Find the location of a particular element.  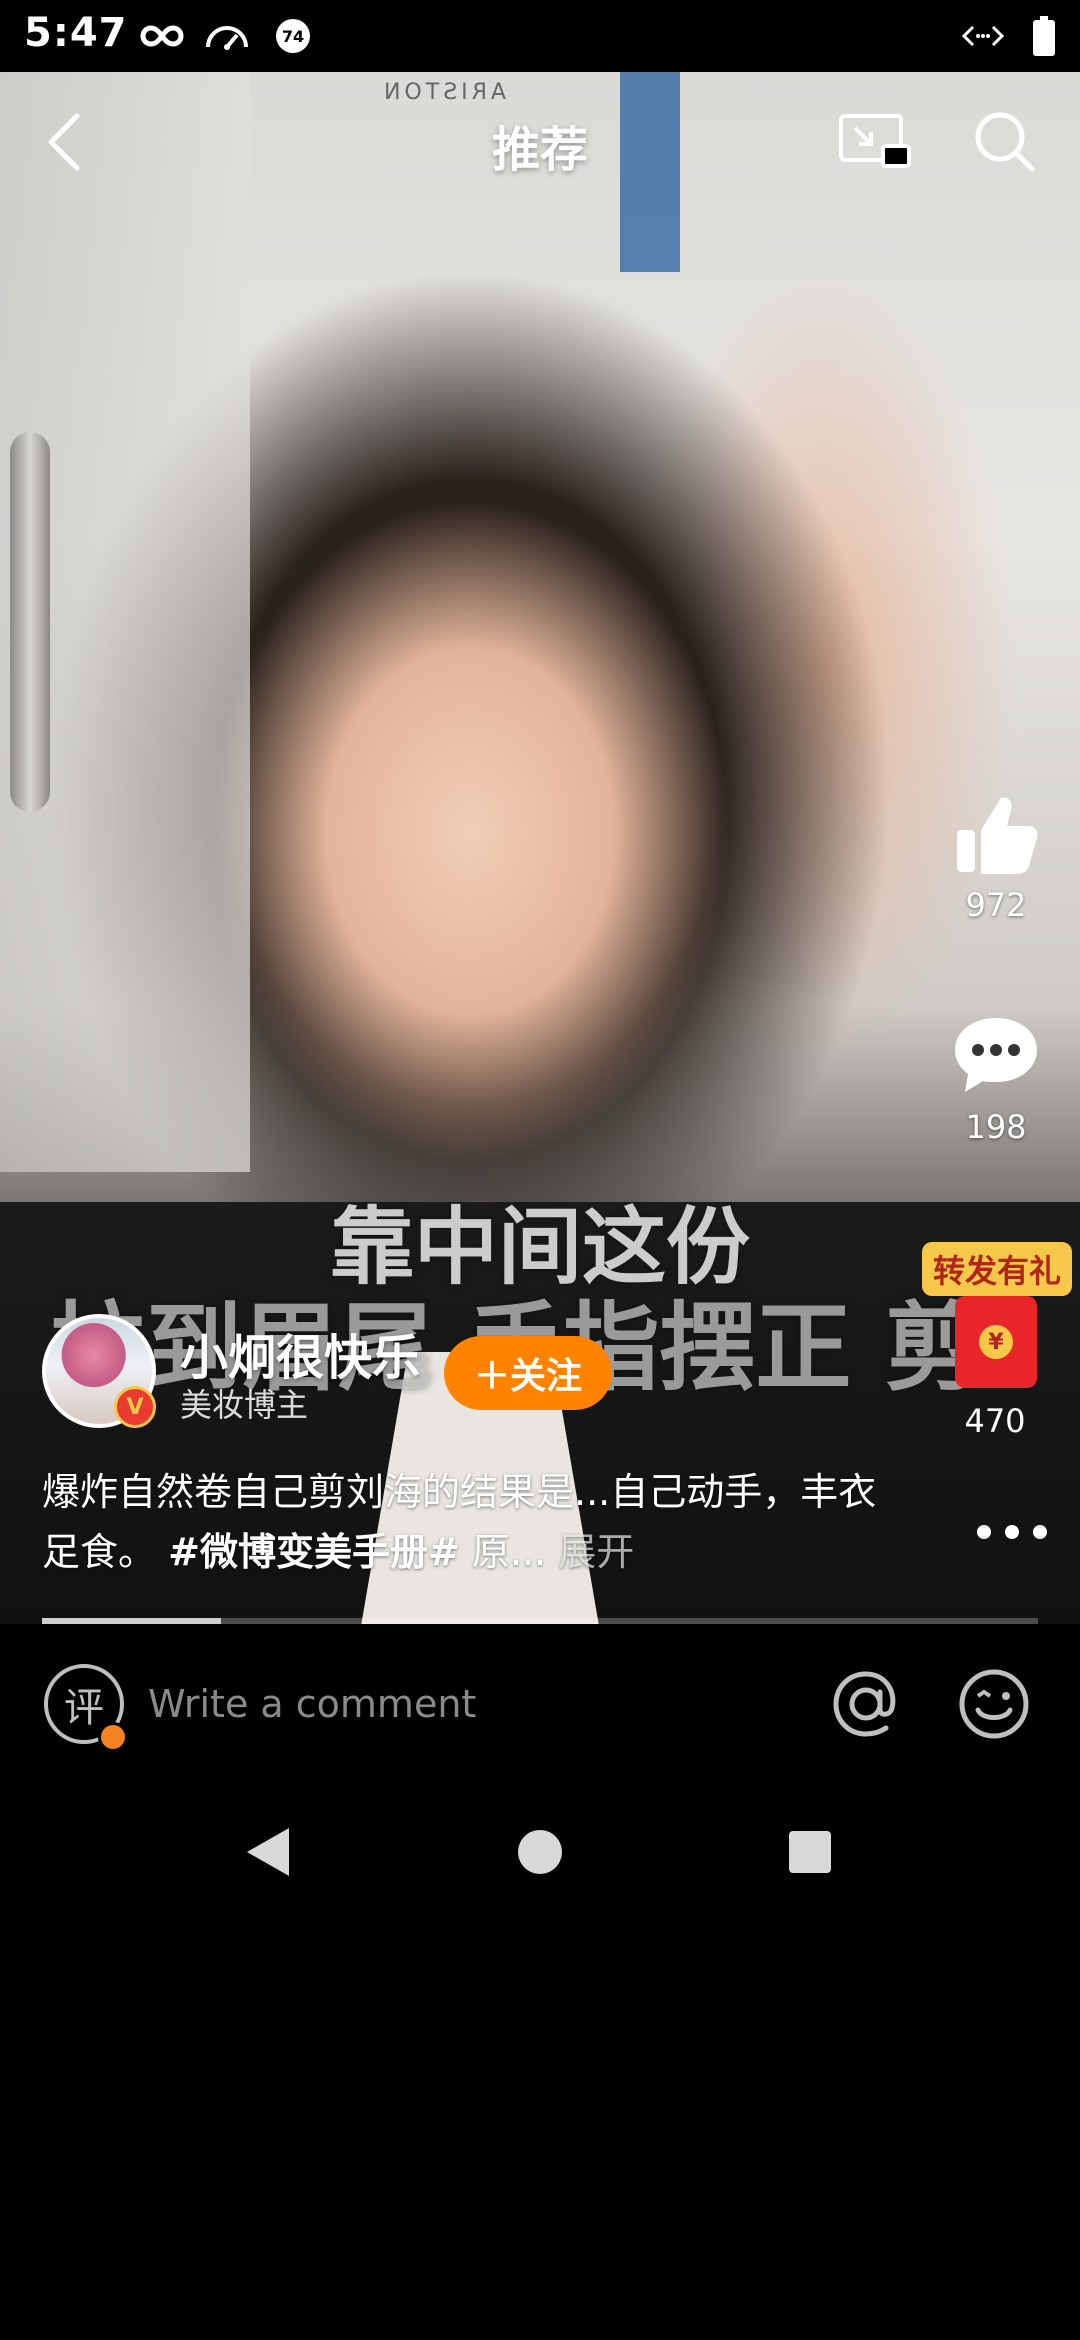

pip-button is located at coordinates (875, 142).